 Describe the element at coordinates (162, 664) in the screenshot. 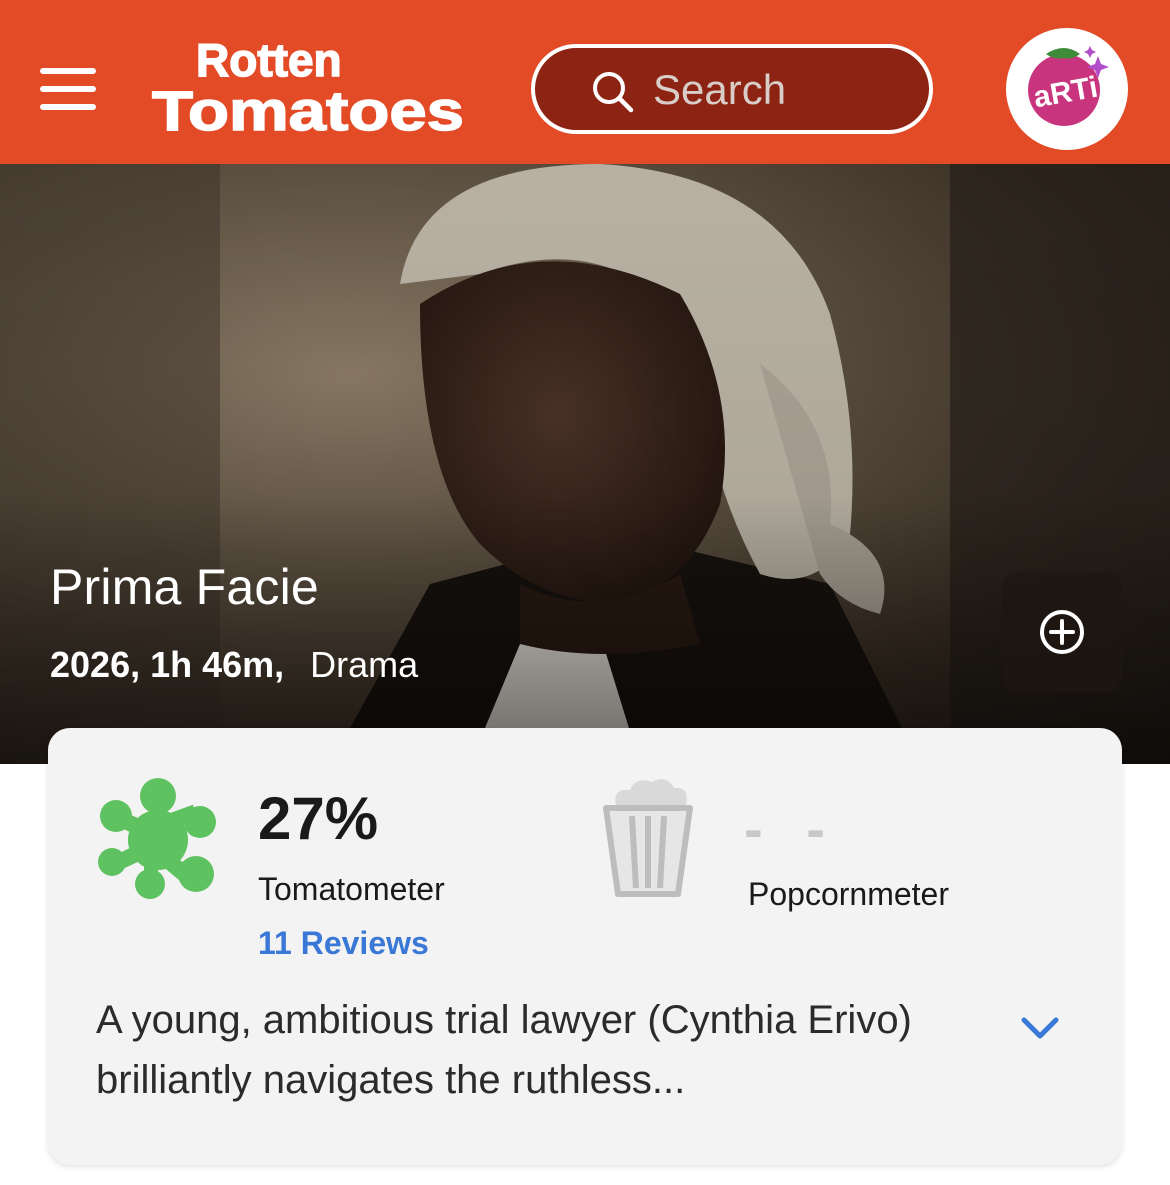

I see `year-runtime: 2026, 1h 46m` at that location.